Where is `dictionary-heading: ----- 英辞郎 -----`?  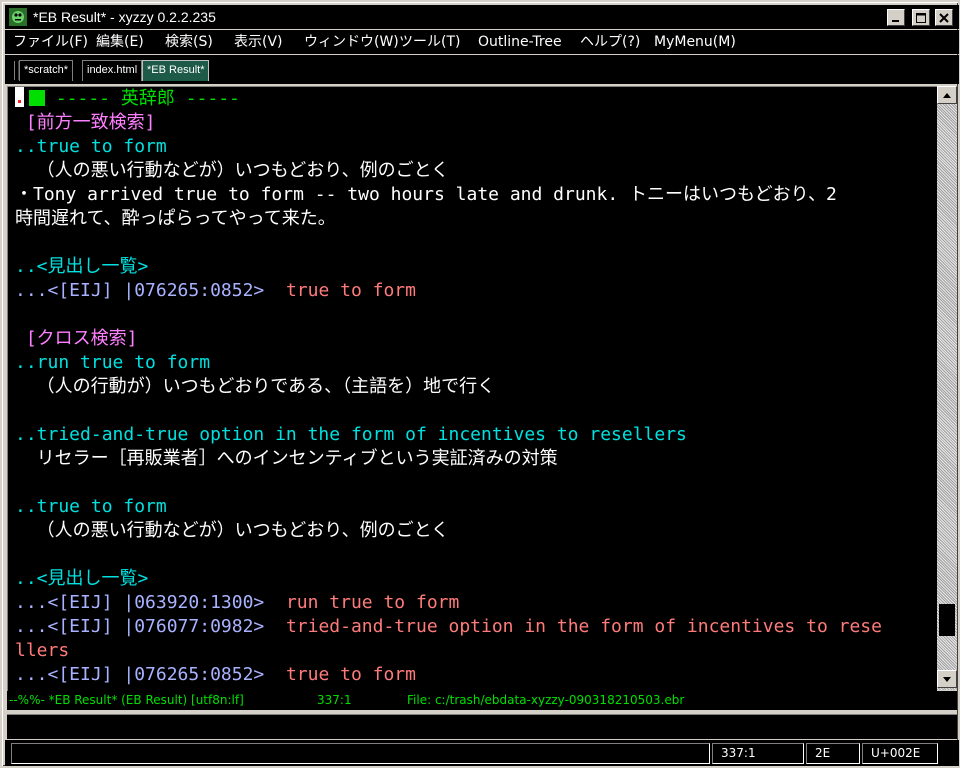
dictionary-heading: ----- 英辞郎 ----- is located at coordinates (142, 98).